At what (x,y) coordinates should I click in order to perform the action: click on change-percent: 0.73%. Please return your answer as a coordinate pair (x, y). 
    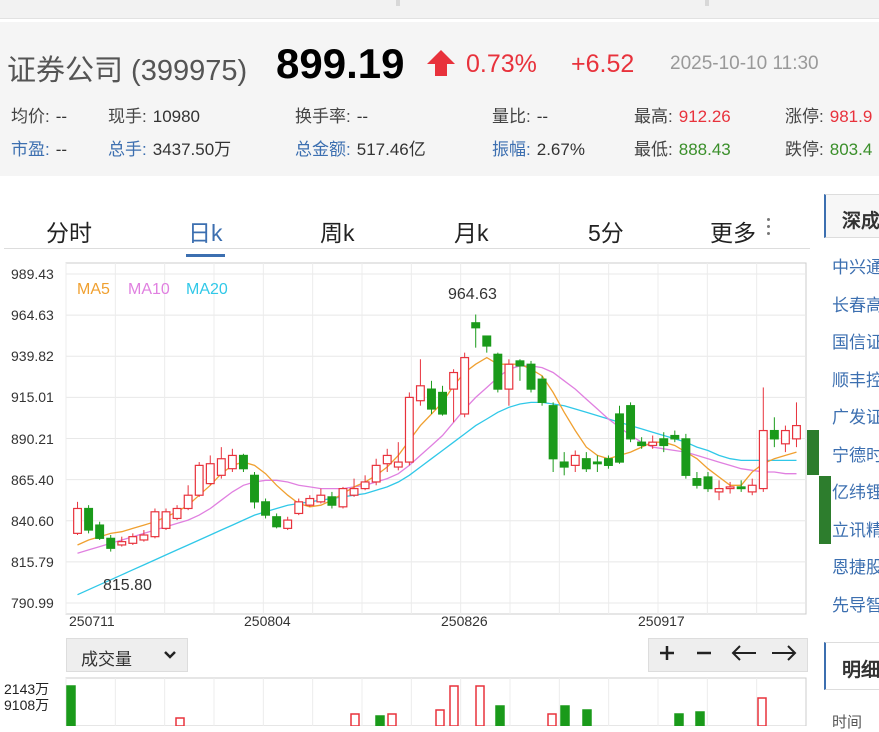
    Looking at the image, I should click on (501, 64).